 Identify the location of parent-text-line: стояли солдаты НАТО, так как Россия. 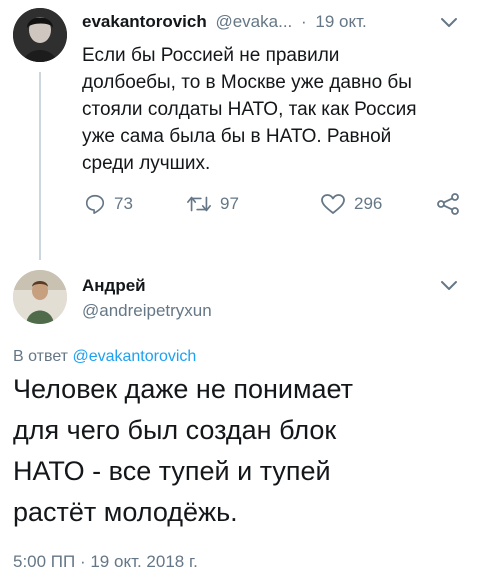
(249, 109).